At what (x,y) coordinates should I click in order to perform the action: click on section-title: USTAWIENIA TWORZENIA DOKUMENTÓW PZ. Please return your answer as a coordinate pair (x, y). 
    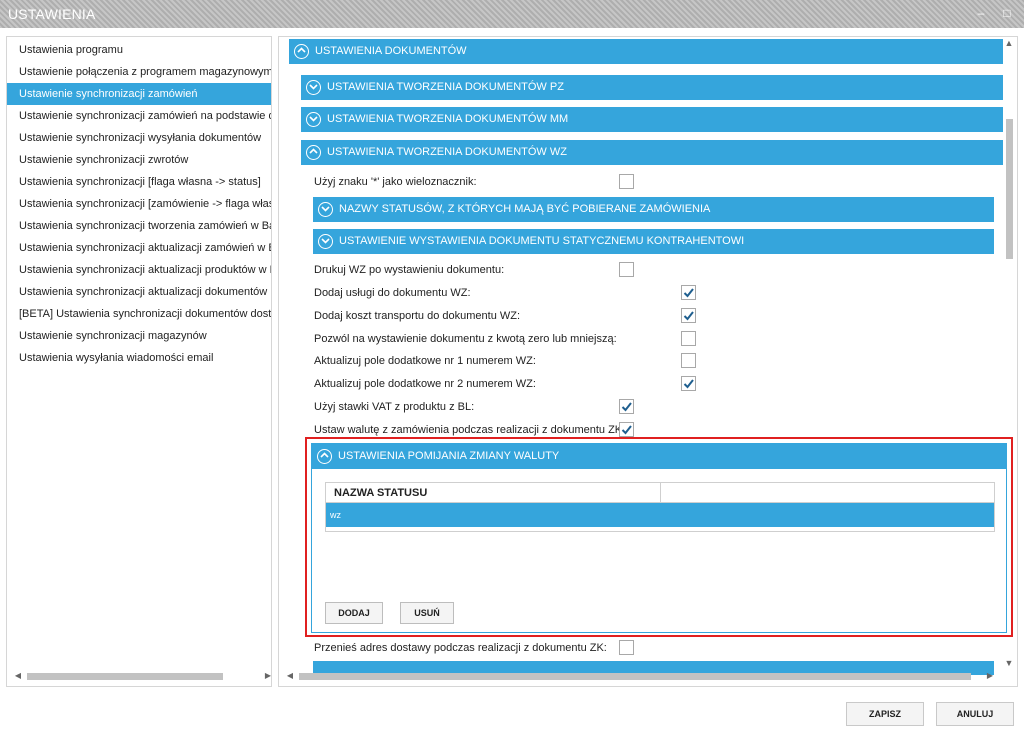
    Looking at the image, I should click on (445, 87).